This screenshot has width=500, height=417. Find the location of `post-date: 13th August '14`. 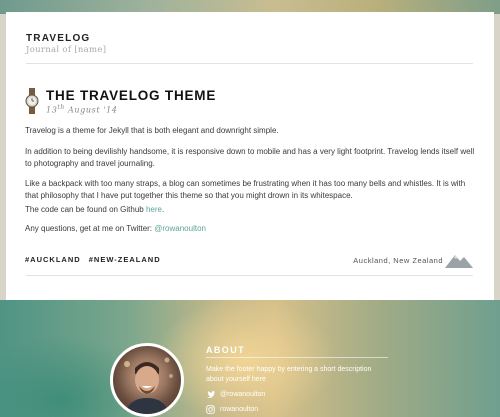

post-date: 13th August '14 is located at coordinates (81, 109).